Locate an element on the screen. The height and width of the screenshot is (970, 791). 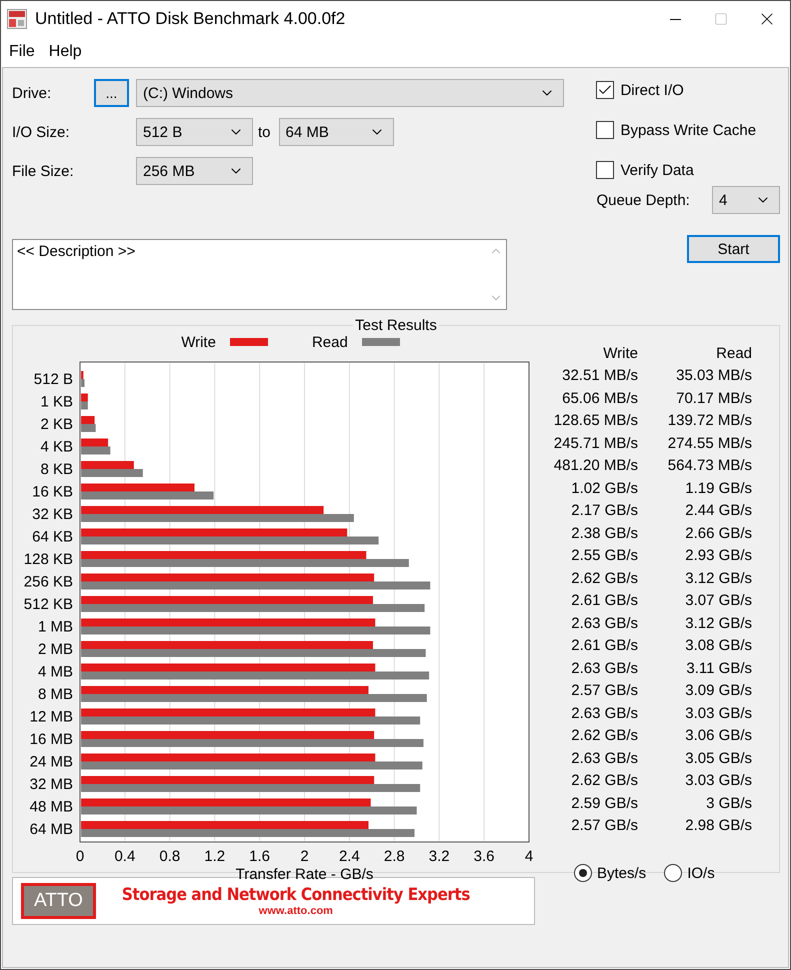
file-size-dropdown: 256 MB is located at coordinates (194, 171).